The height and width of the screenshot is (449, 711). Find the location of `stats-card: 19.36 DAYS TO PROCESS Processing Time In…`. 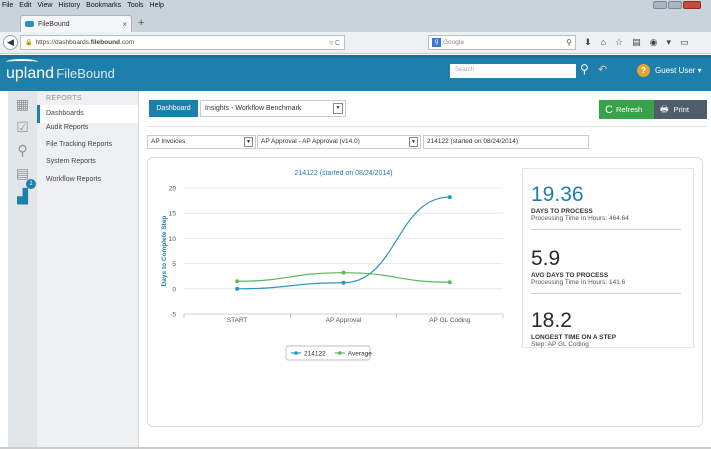

stats-card: 19.36 DAYS TO PROCESS Processing Time In… is located at coordinates (608, 258).